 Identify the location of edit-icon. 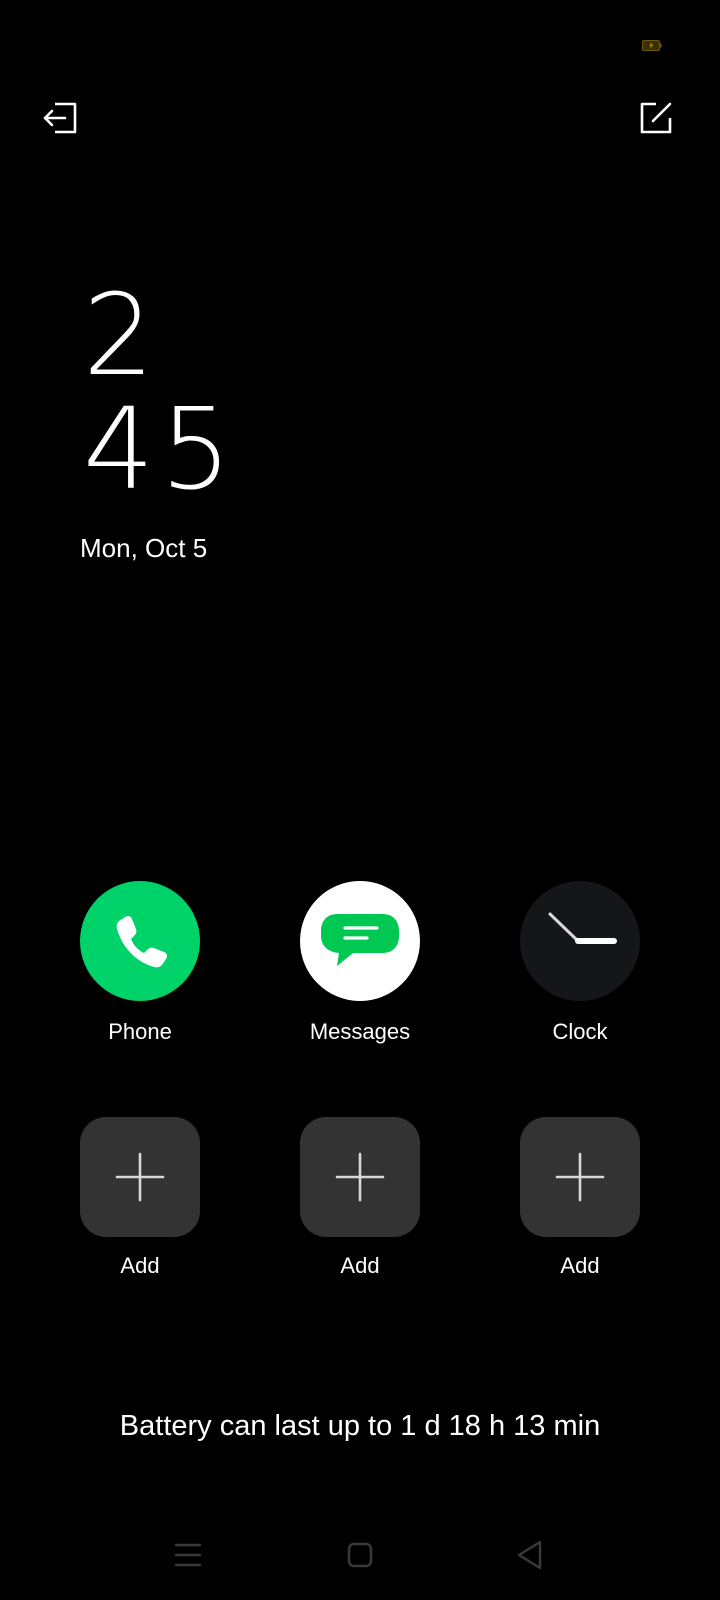
(656, 120).